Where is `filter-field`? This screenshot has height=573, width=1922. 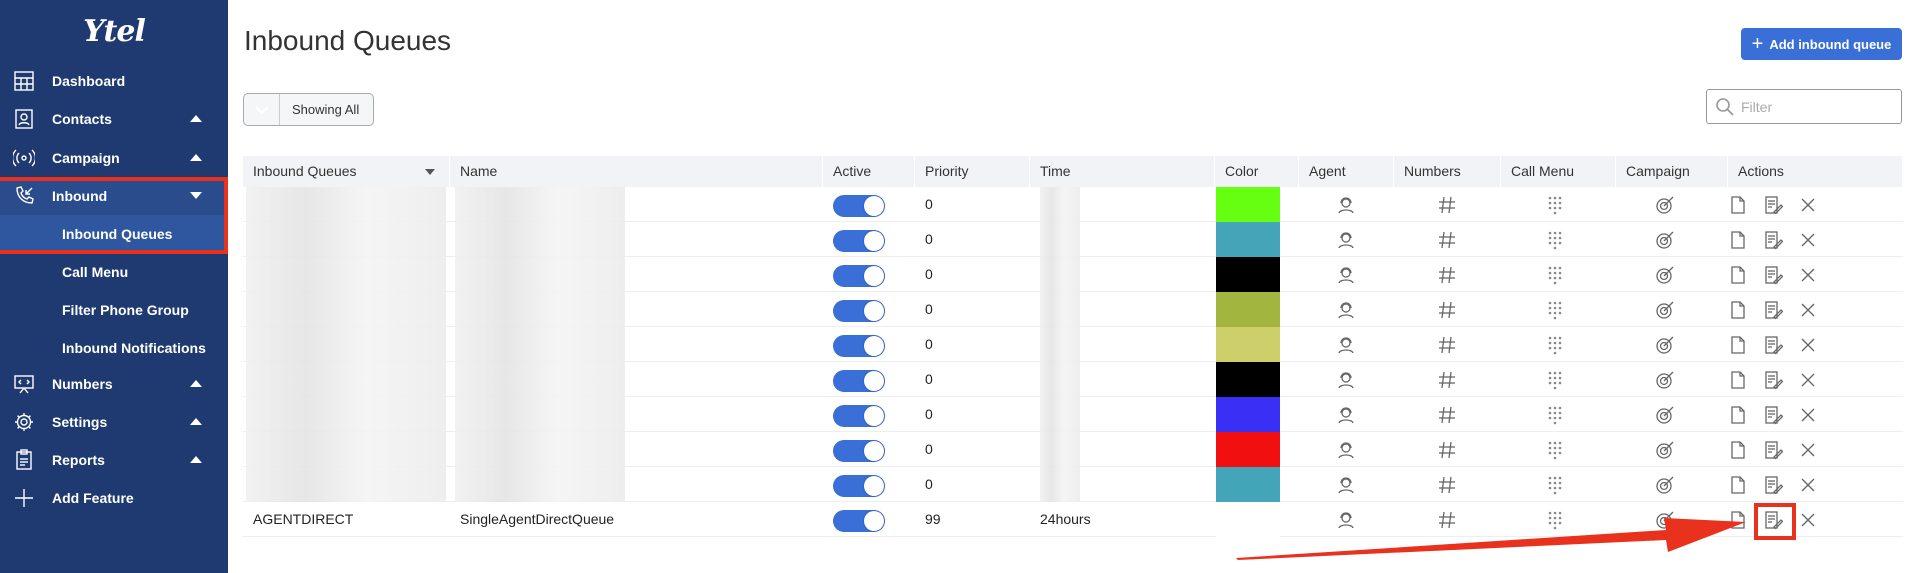
filter-field is located at coordinates (1804, 106).